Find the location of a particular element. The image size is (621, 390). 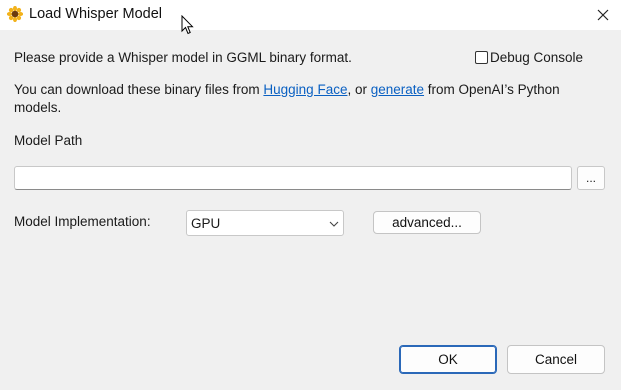

ok-button: OK is located at coordinates (448, 359).